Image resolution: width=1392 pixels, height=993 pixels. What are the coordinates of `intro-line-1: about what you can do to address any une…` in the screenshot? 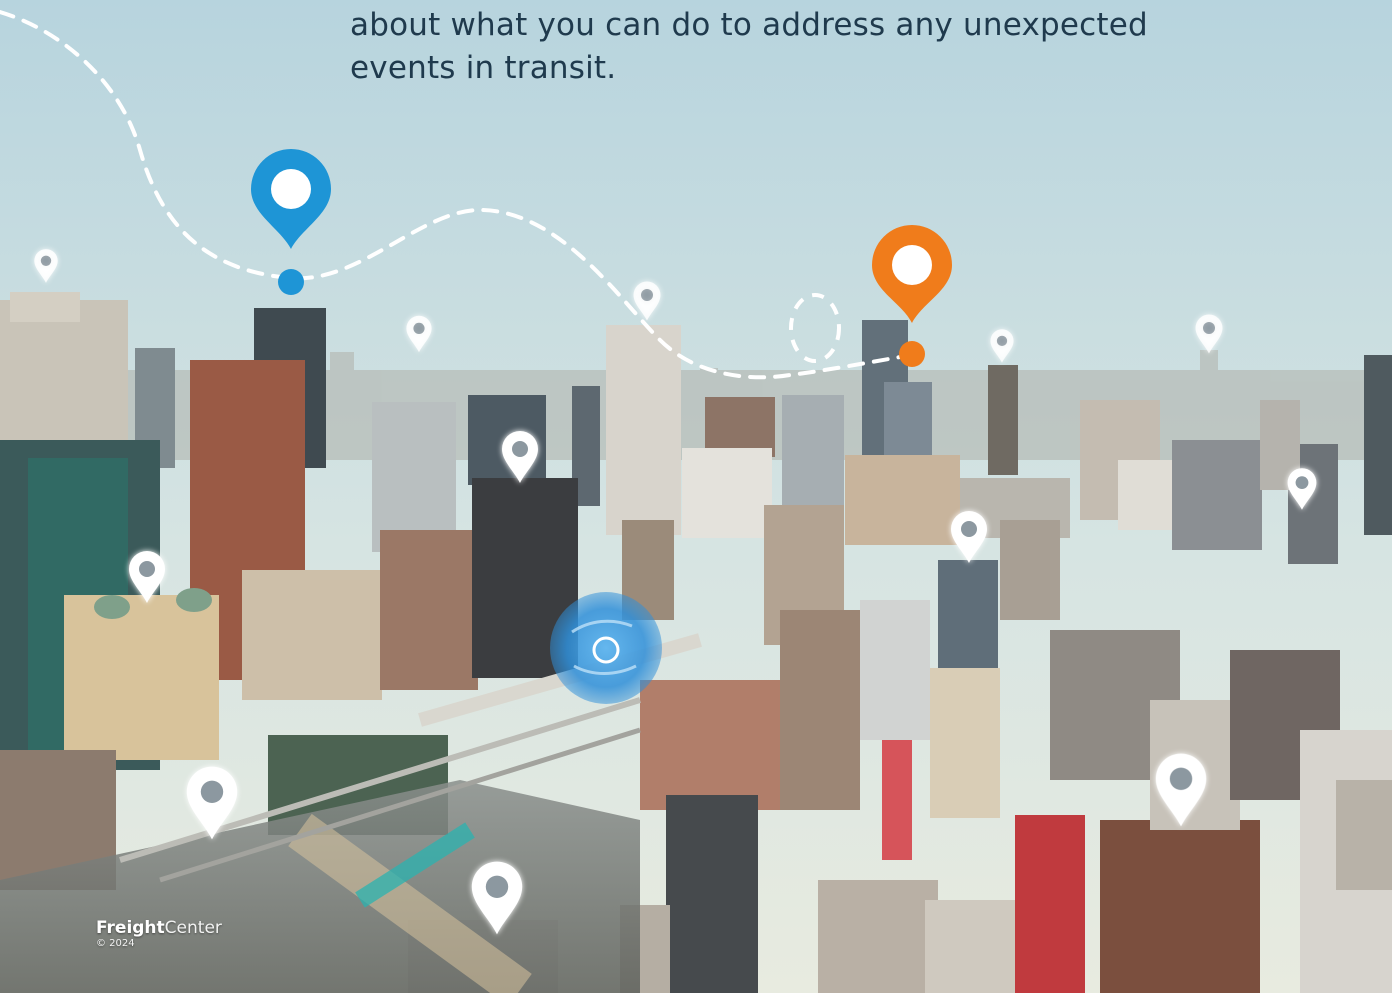 It's located at (749, 25).